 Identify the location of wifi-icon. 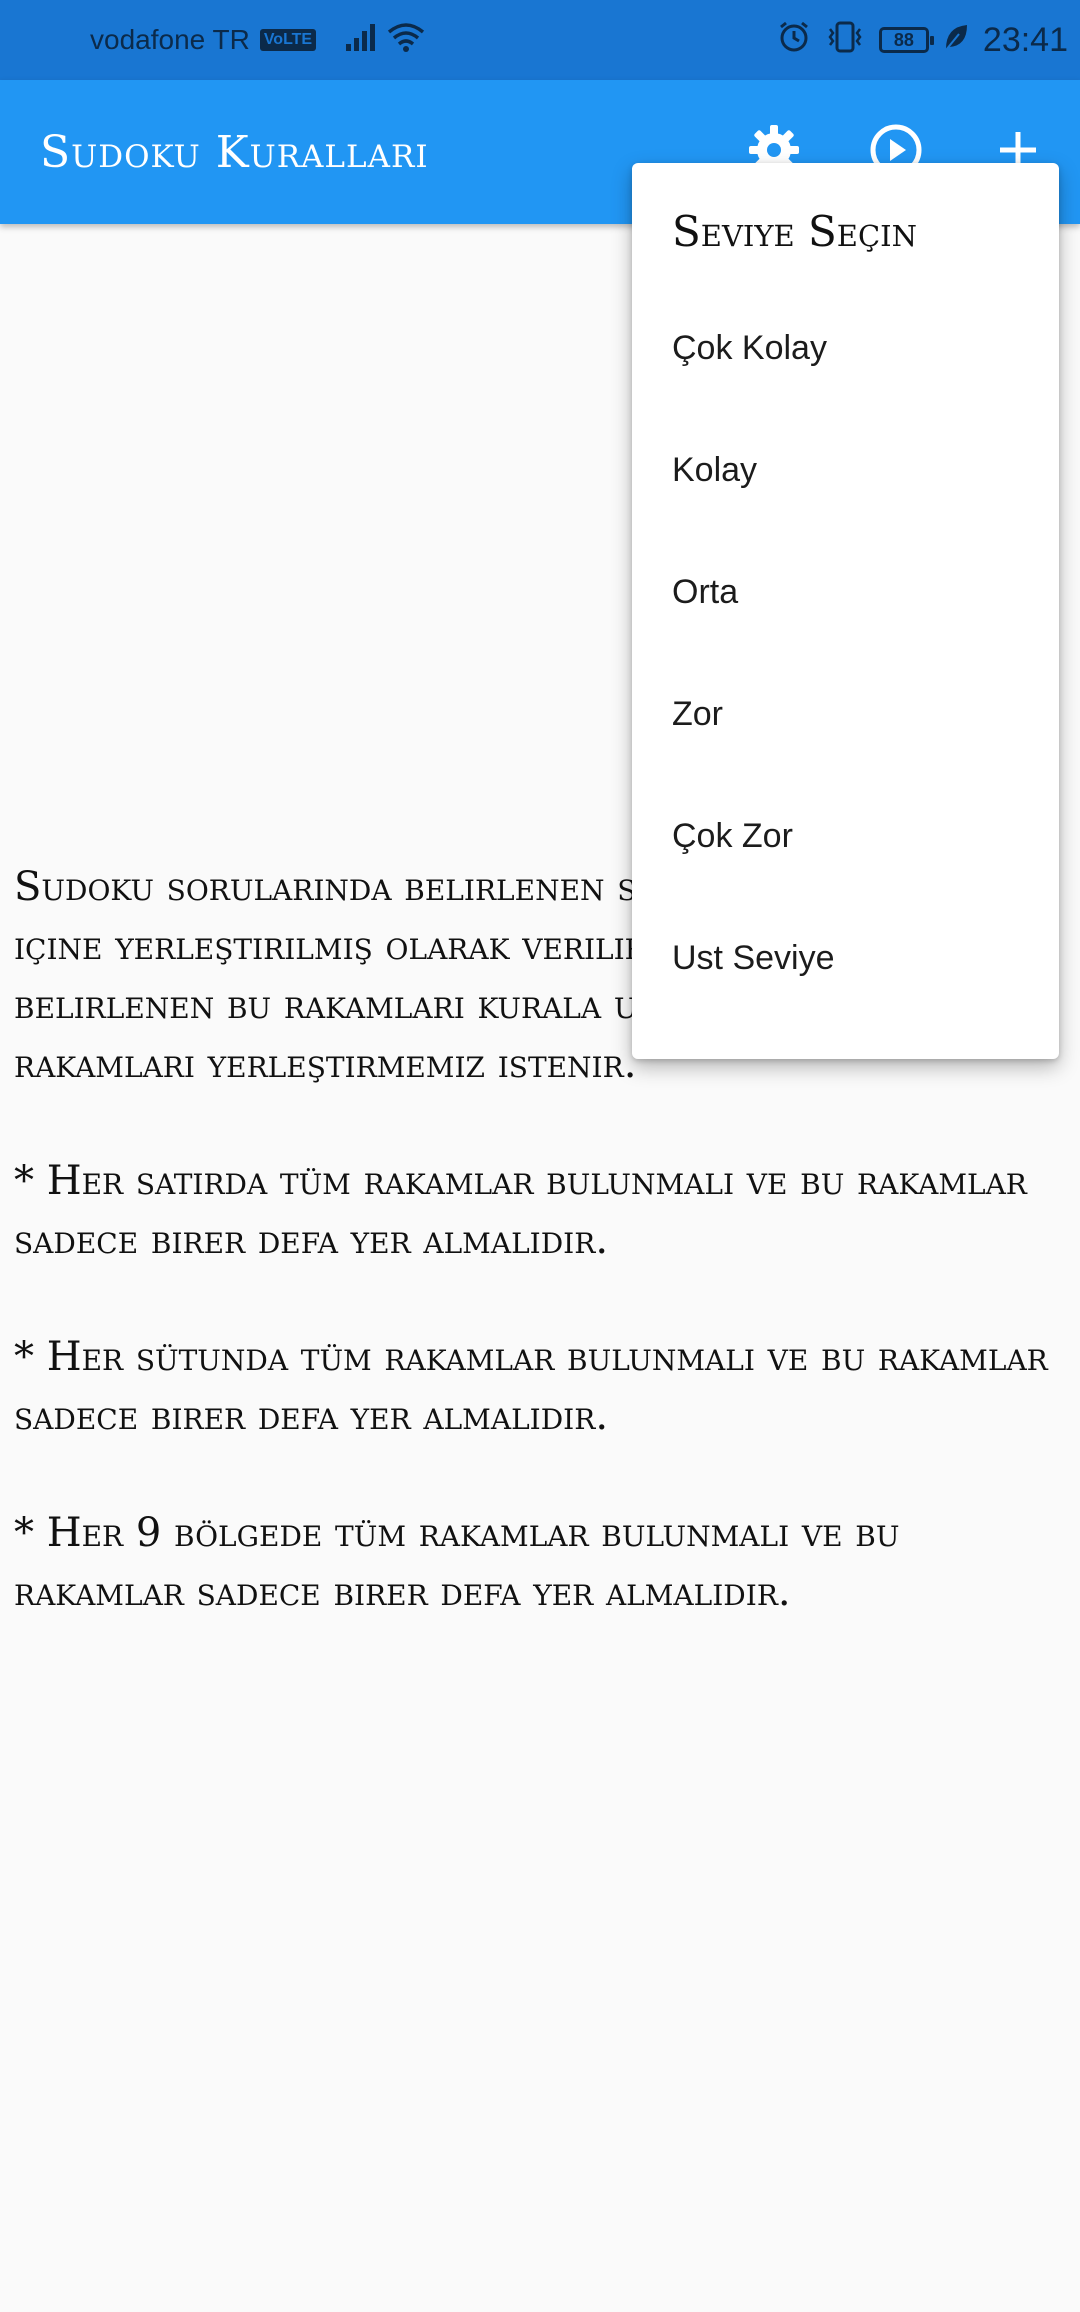
(406, 40).